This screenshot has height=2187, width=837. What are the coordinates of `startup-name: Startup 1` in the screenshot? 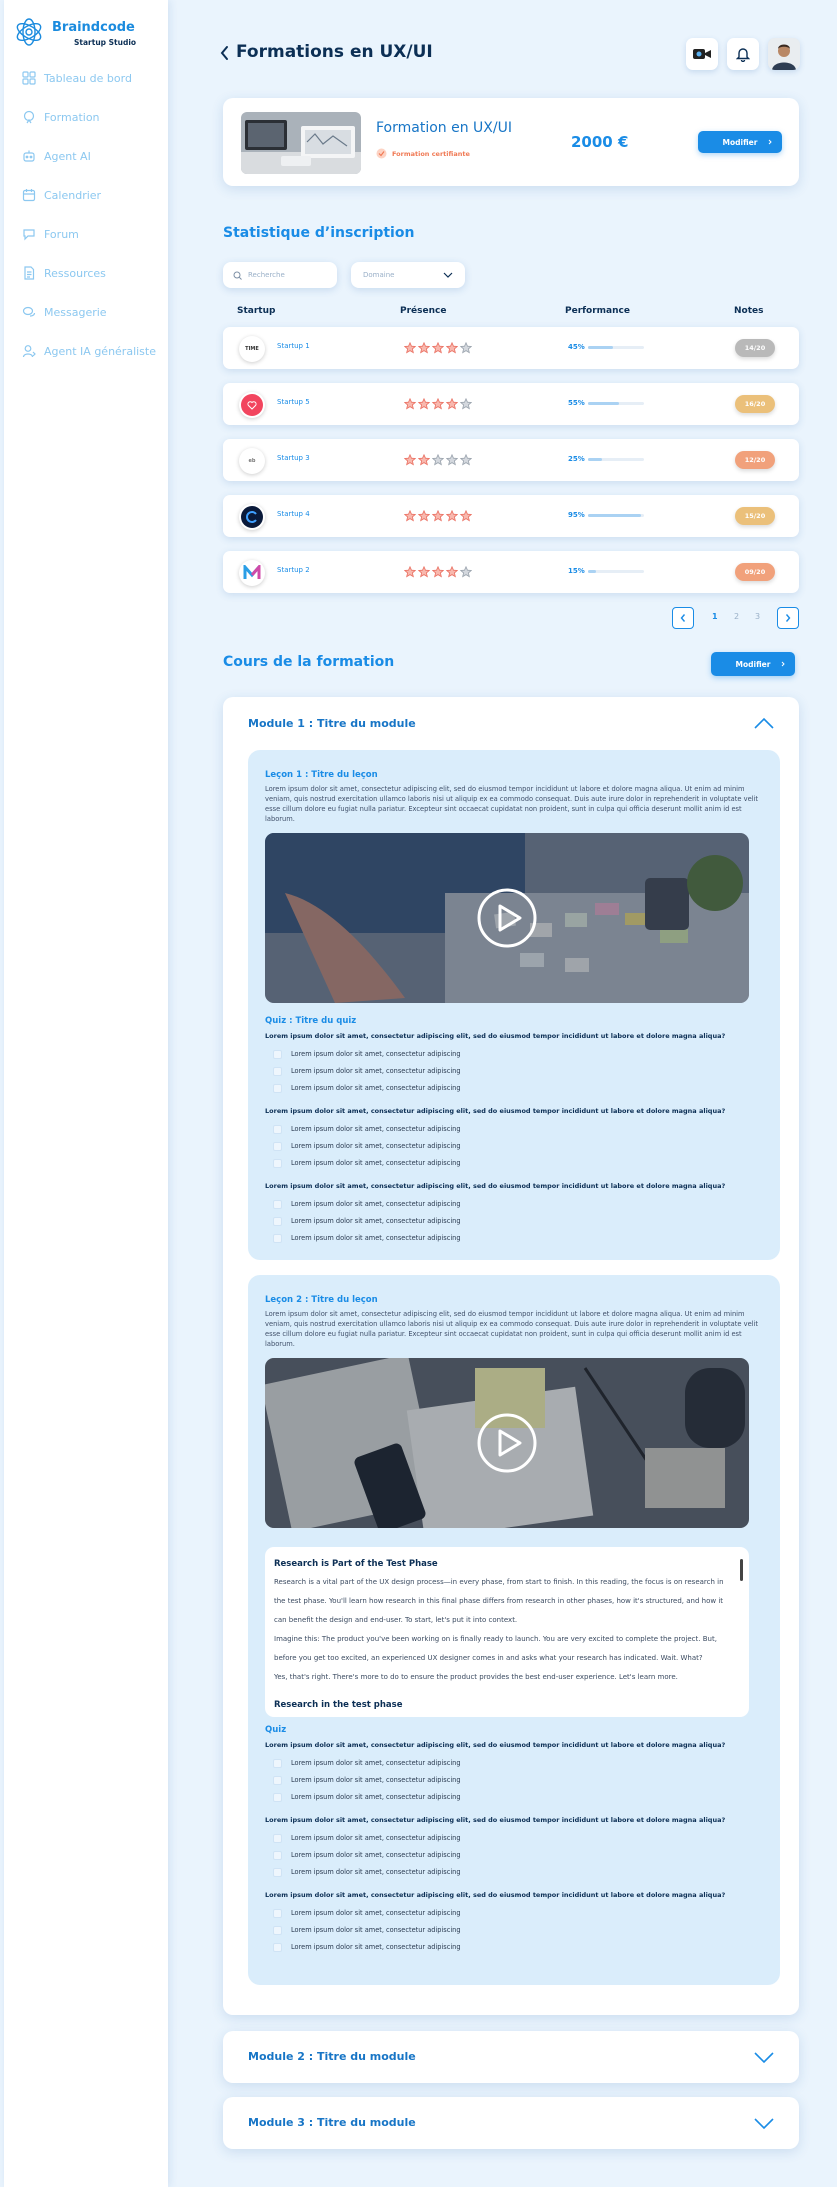 It's located at (293, 346).